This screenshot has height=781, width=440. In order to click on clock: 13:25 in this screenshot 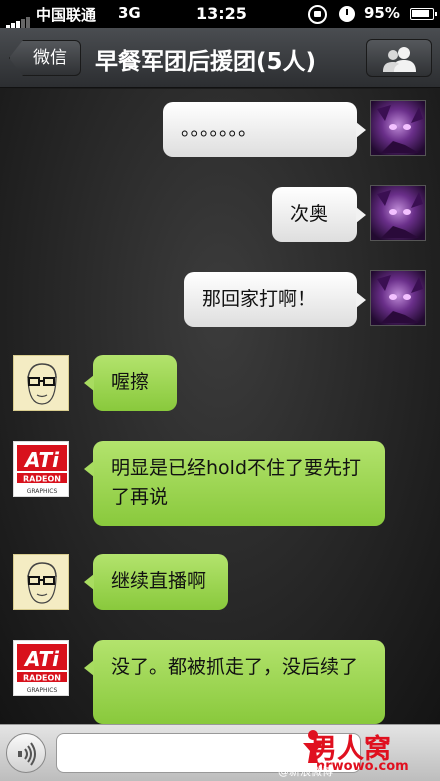, I will do `click(221, 13)`.